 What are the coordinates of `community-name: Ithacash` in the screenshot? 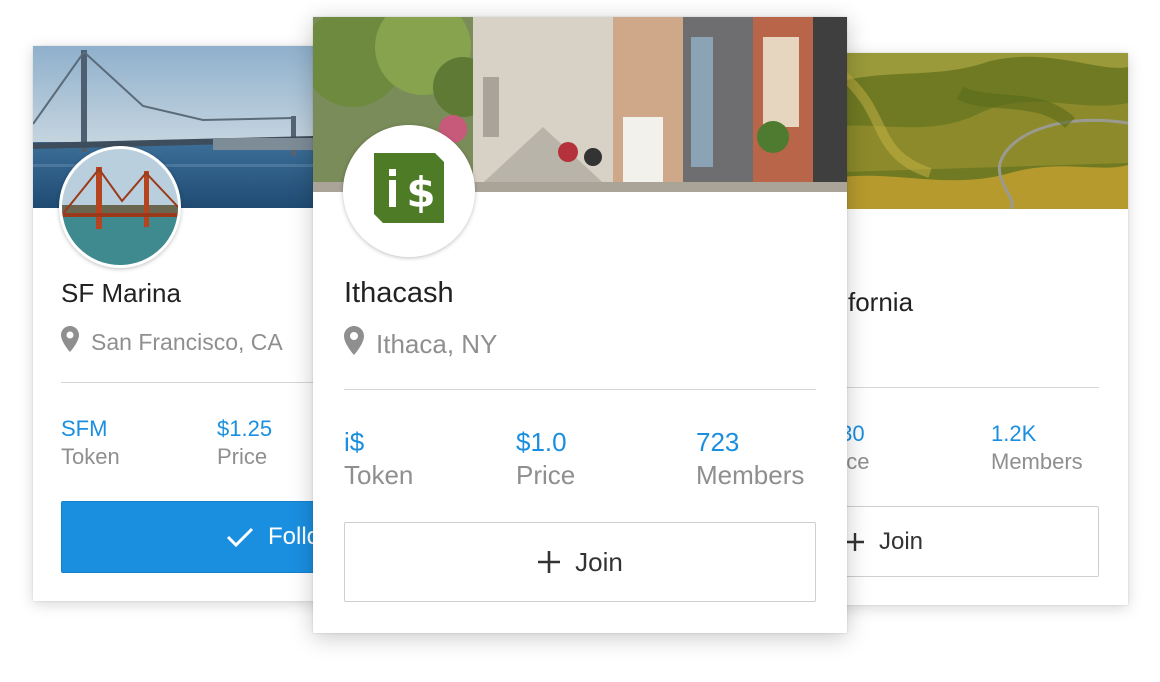 It's located at (399, 293).